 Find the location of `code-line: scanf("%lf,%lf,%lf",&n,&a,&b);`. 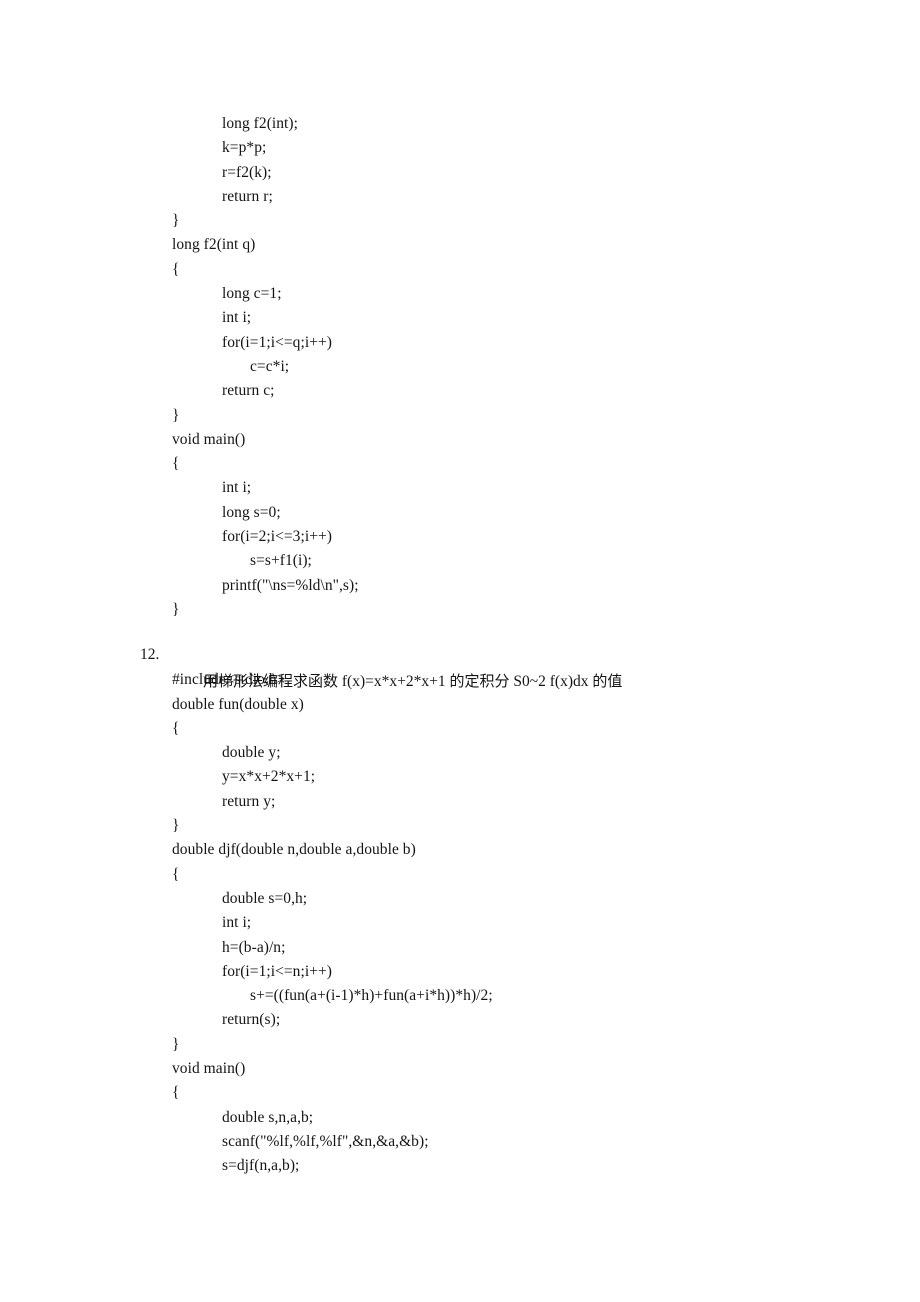

code-line: scanf("%lf,%lf,%lf",&n,&a,&b); is located at coordinates (325, 1141).